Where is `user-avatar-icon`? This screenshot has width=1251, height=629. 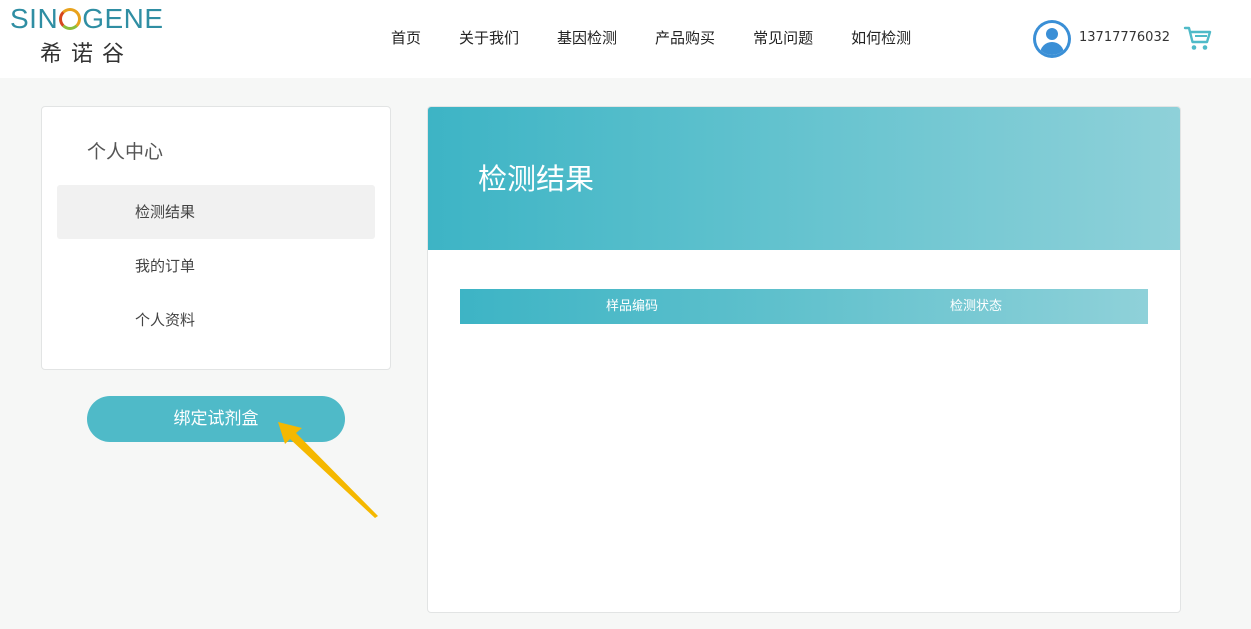
user-avatar-icon is located at coordinates (1052, 39).